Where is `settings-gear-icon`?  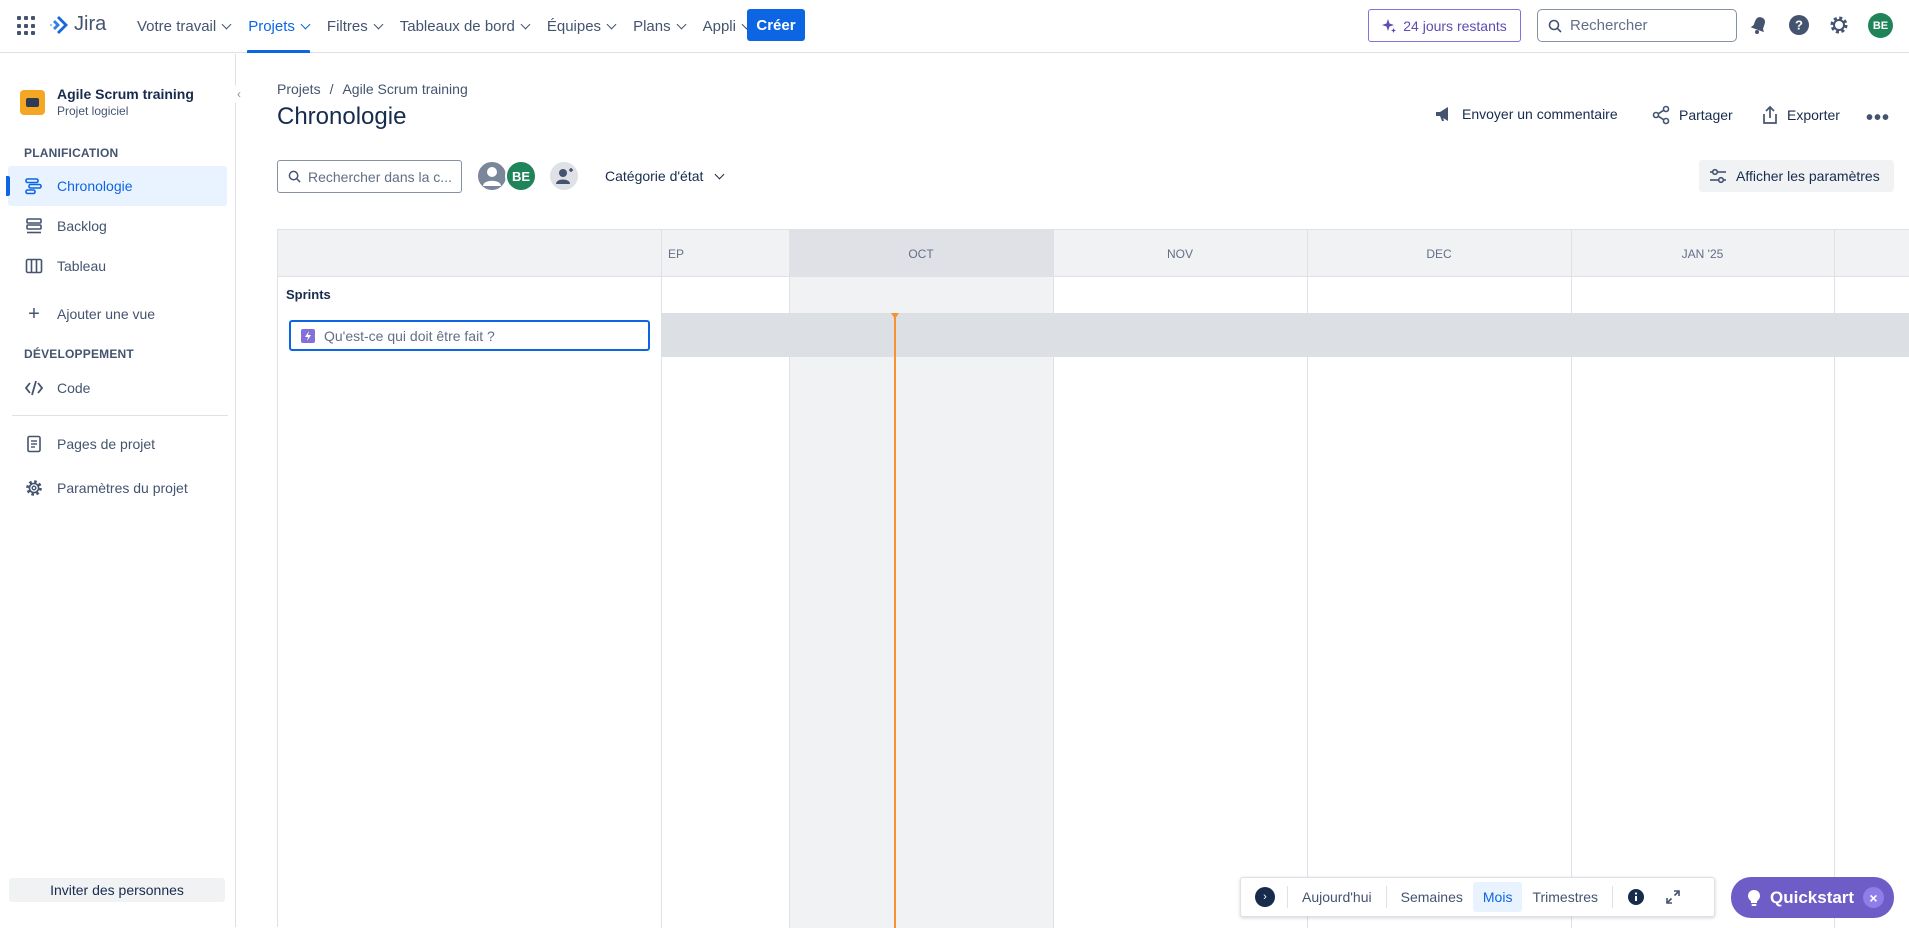
settings-gear-icon is located at coordinates (1839, 25).